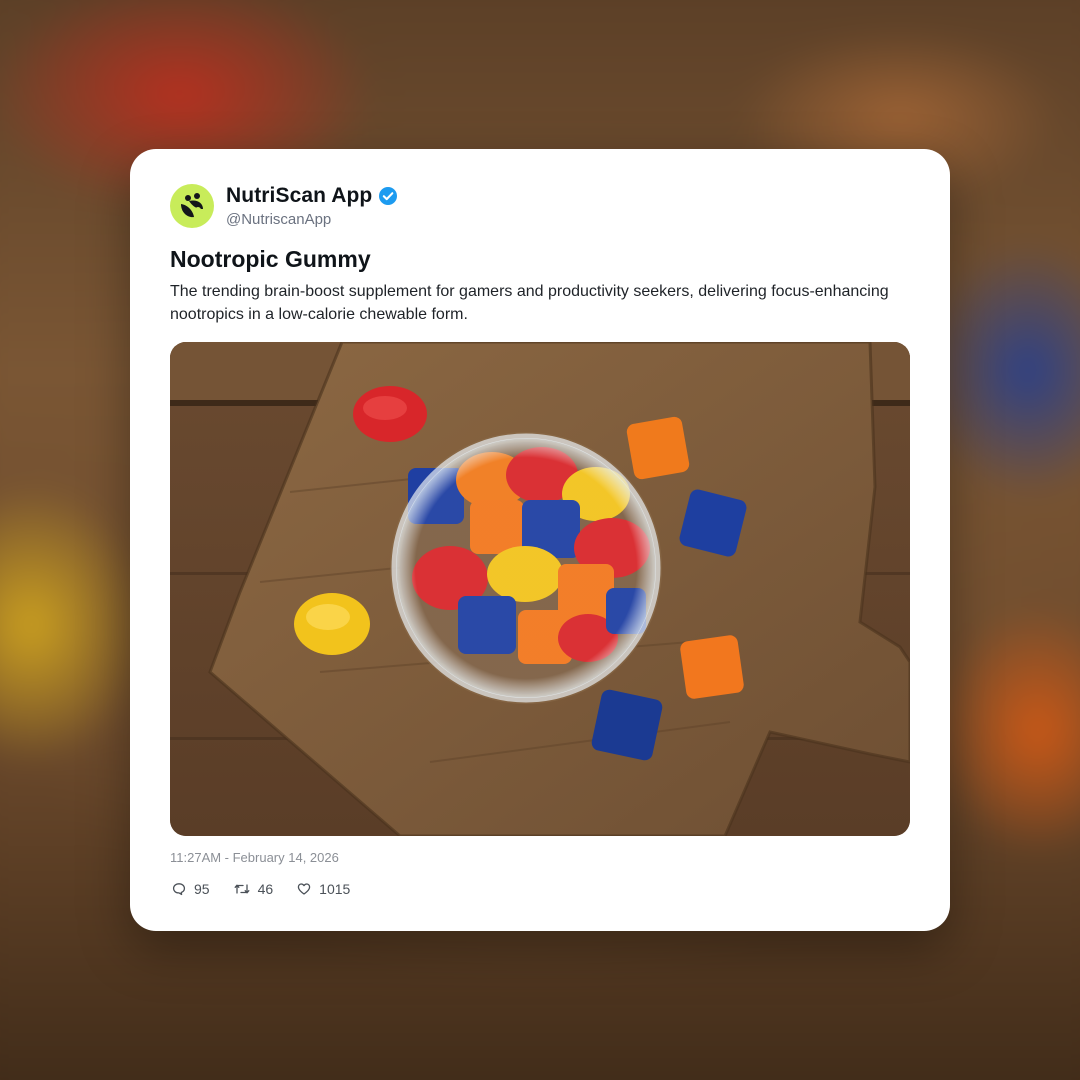 This screenshot has width=1080, height=1080. Describe the element at coordinates (254, 889) in the screenshot. I see `repost-button: 46` at that location.